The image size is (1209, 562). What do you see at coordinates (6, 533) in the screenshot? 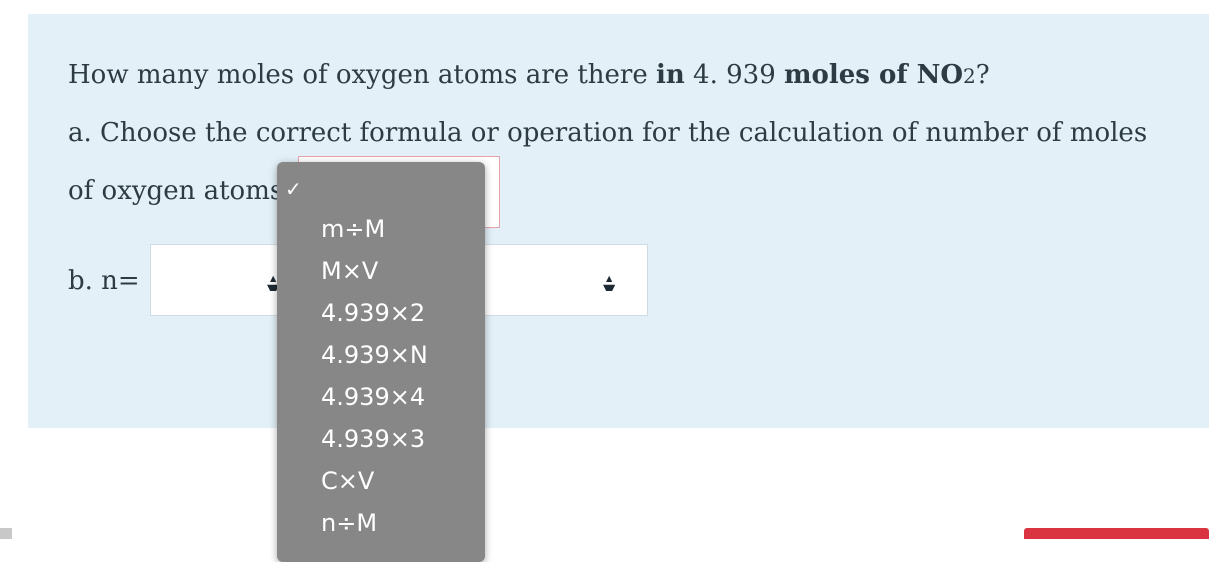
I see `scroll-edge` at bounding box center [6, 533].